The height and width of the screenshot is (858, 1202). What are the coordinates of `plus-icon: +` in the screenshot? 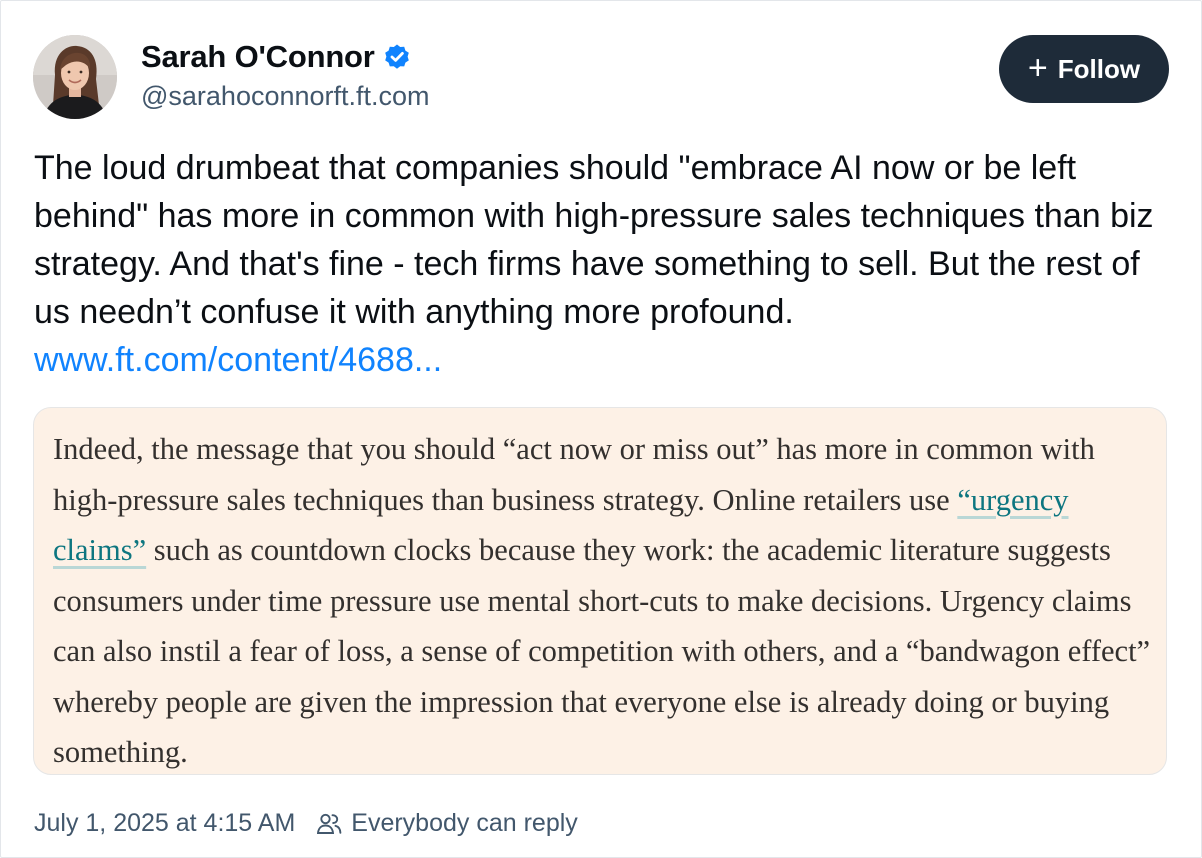 It's located at (1037, 67).